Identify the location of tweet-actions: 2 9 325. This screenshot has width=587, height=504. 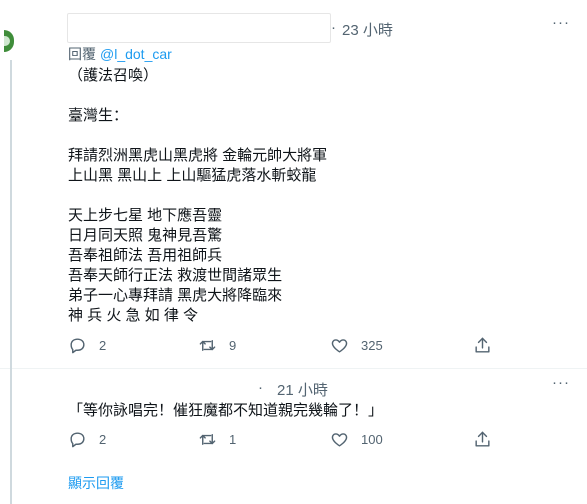
(318, 348).